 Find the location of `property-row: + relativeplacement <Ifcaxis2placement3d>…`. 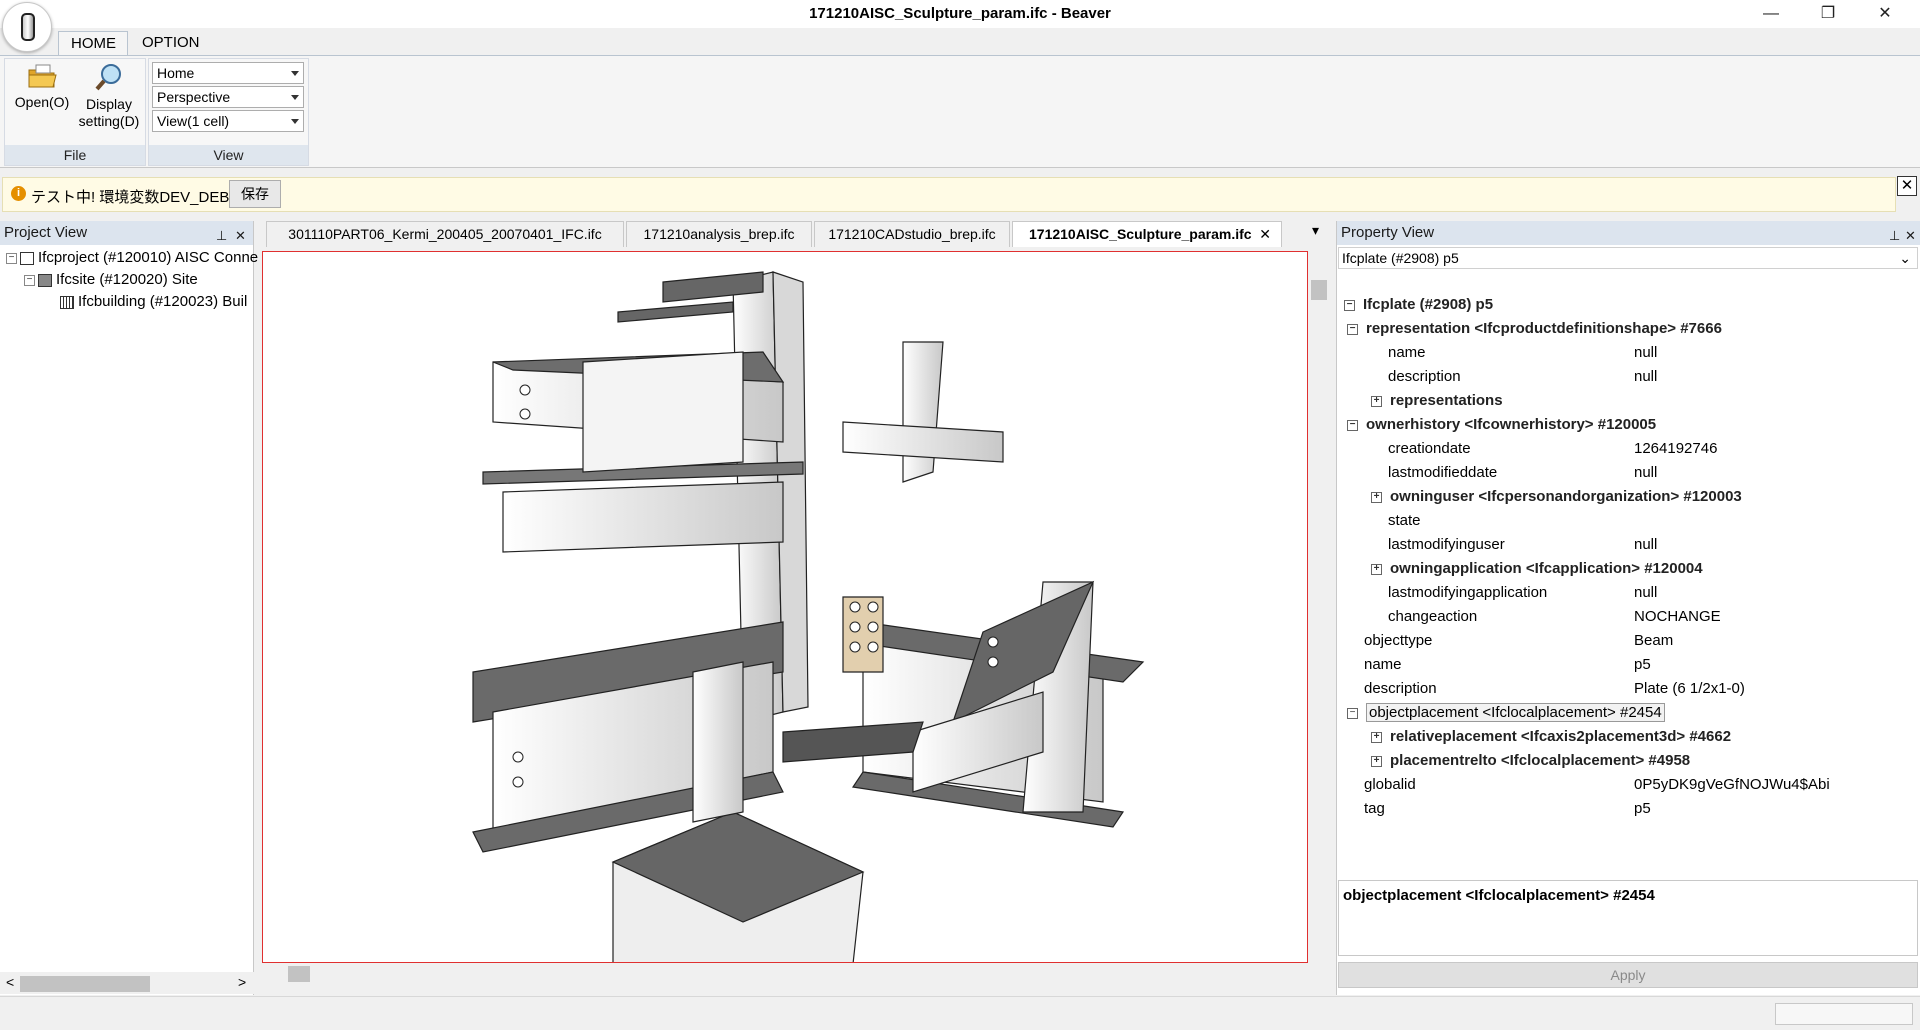

property-row: + relativeplacement <Ifcaxis2placement3d>… is located at coordinates (1551, 737).